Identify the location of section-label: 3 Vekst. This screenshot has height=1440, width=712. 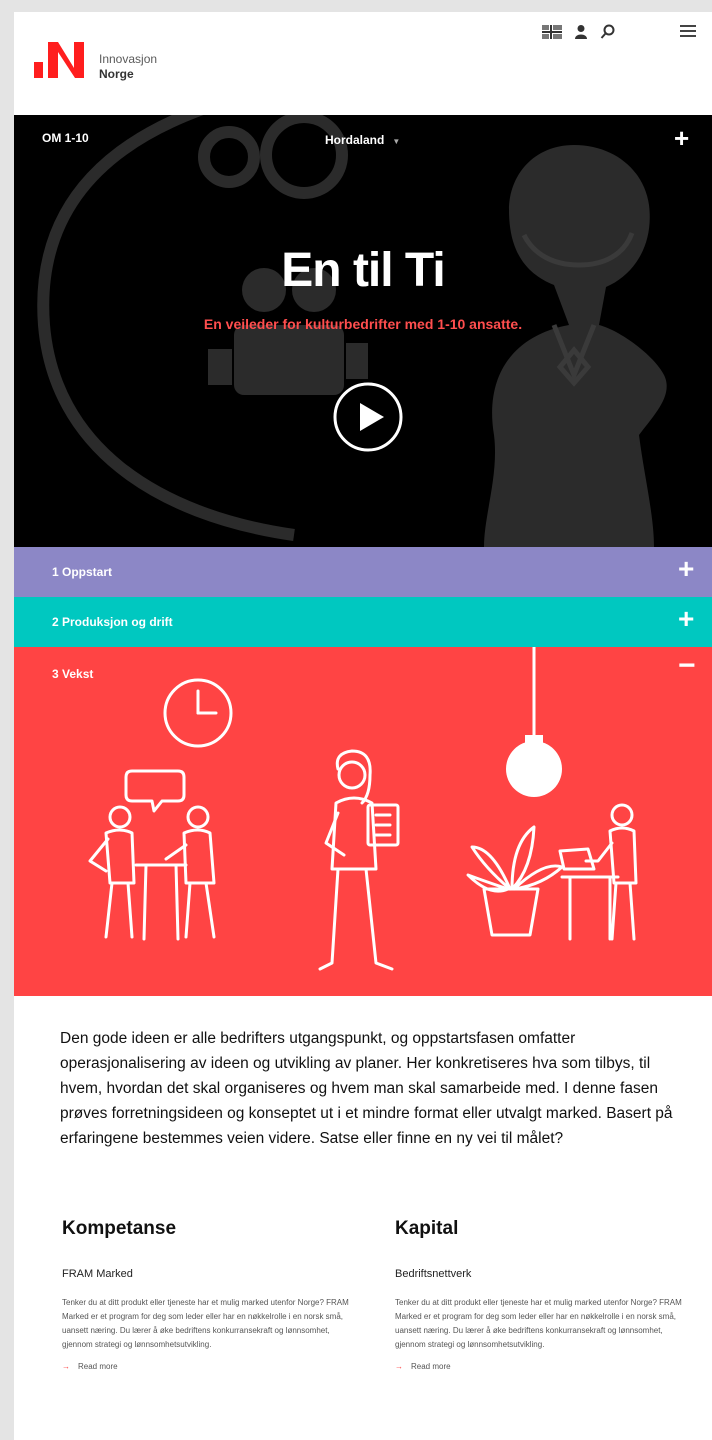
(73, 674).